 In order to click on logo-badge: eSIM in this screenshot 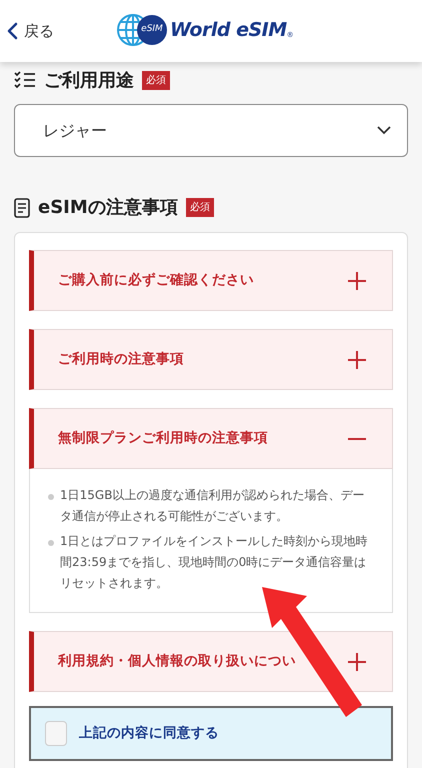, I will do `click(152, 30)`.